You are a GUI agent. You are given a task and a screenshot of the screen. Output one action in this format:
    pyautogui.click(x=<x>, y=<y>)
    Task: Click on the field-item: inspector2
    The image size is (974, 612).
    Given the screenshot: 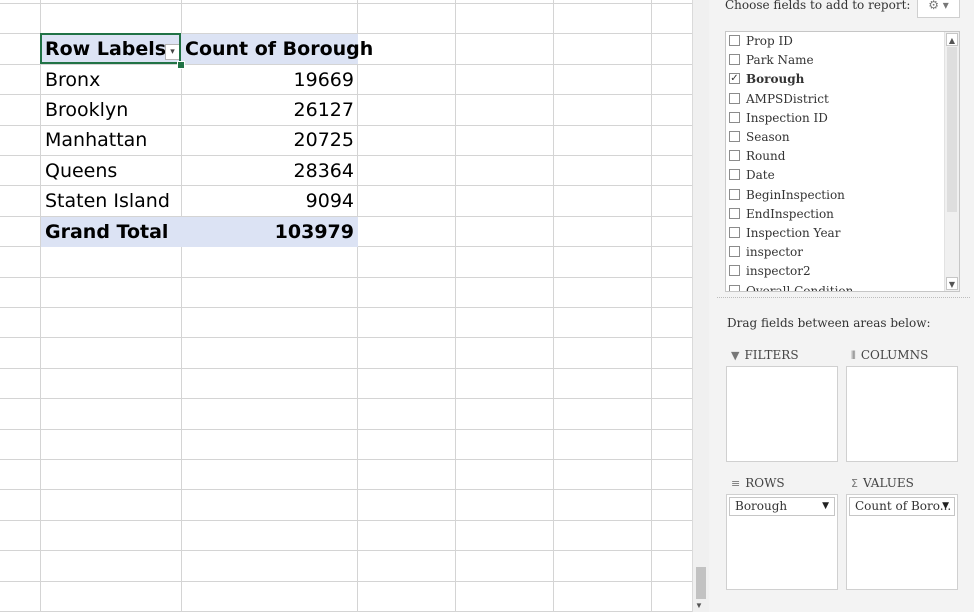 What is the action you would take?
    pyautogui.click(x=834, y=271)
    